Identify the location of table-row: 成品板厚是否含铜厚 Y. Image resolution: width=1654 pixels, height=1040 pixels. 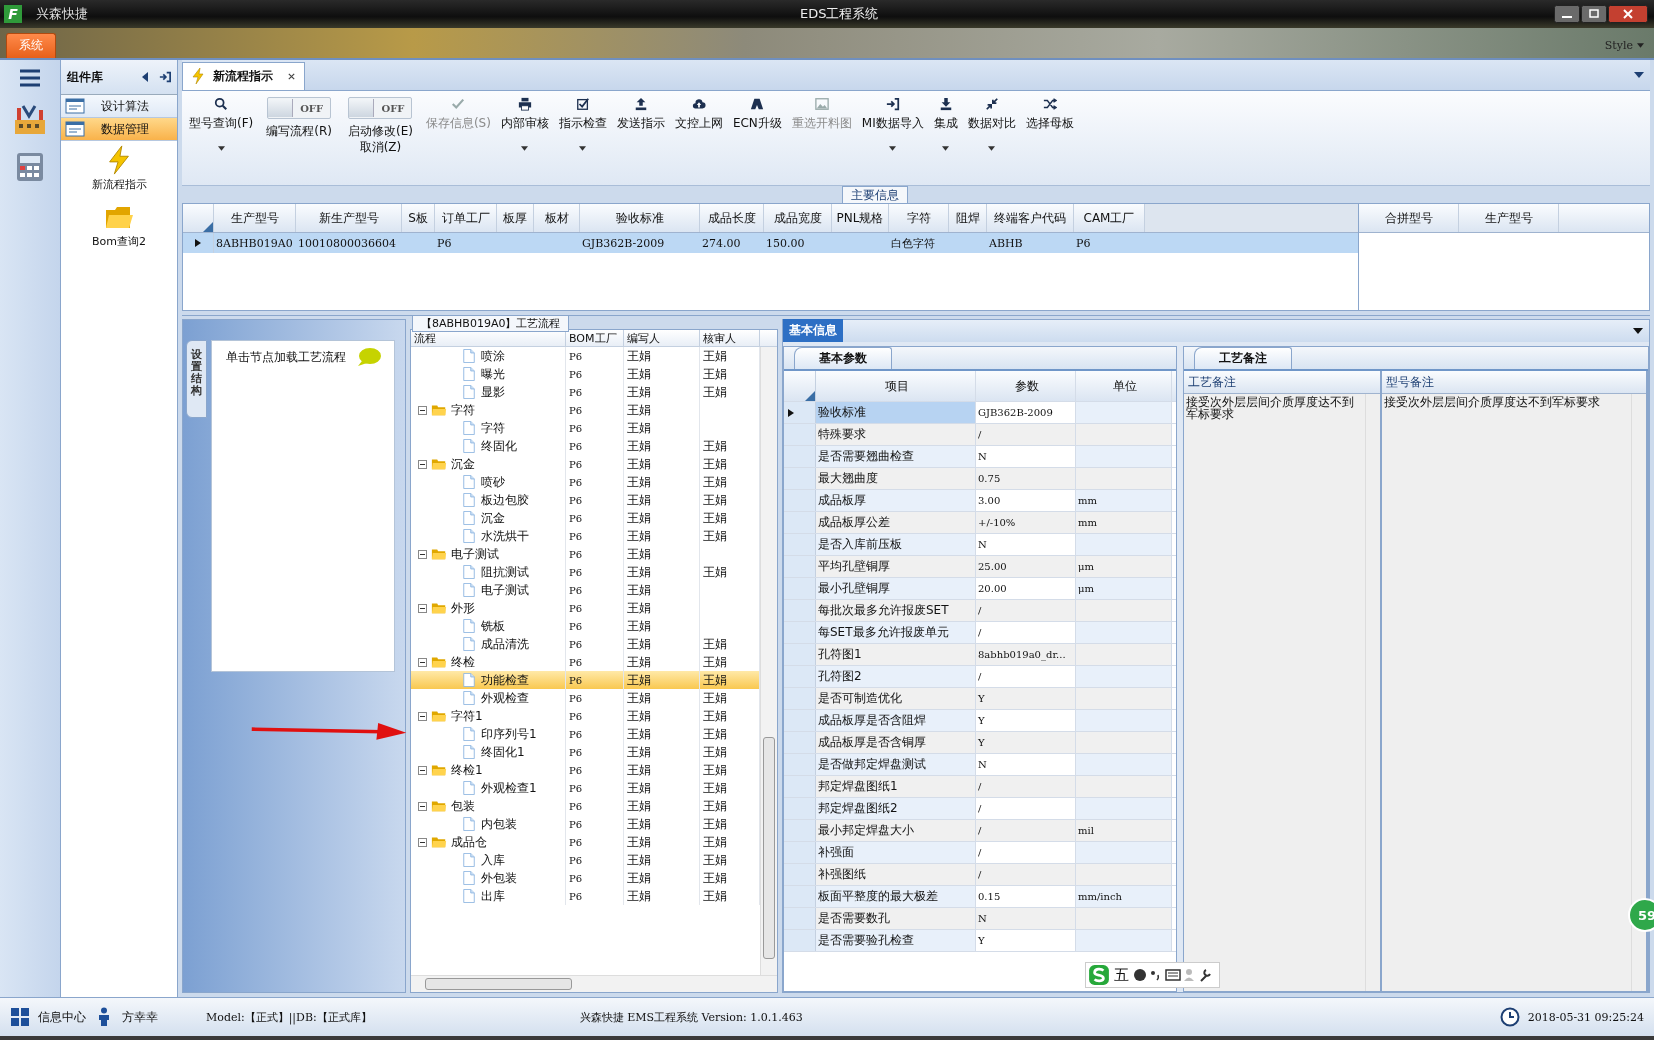
(980, 743).